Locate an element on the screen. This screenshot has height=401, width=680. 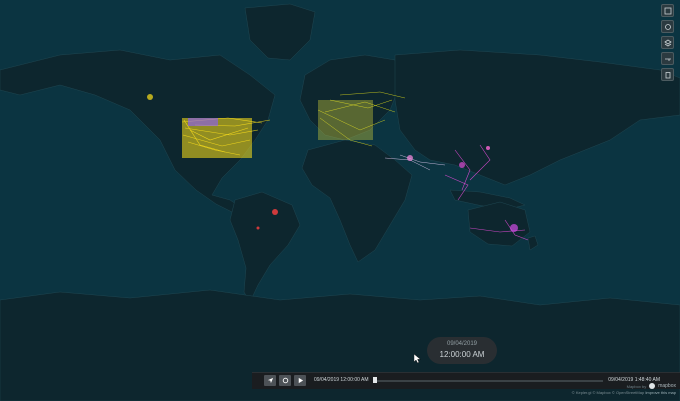
traffic-cluster-europe is located at coordinates (345, 120).